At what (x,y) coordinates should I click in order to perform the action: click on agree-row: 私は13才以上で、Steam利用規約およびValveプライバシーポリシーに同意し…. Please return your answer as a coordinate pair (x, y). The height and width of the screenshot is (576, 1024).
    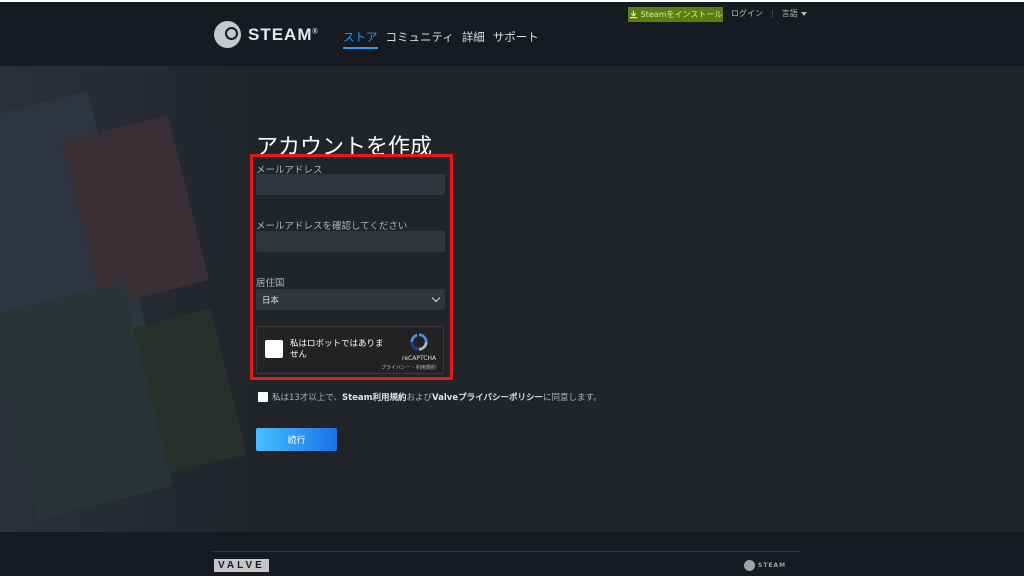
    Looking at the image, I should click on (430, 397).